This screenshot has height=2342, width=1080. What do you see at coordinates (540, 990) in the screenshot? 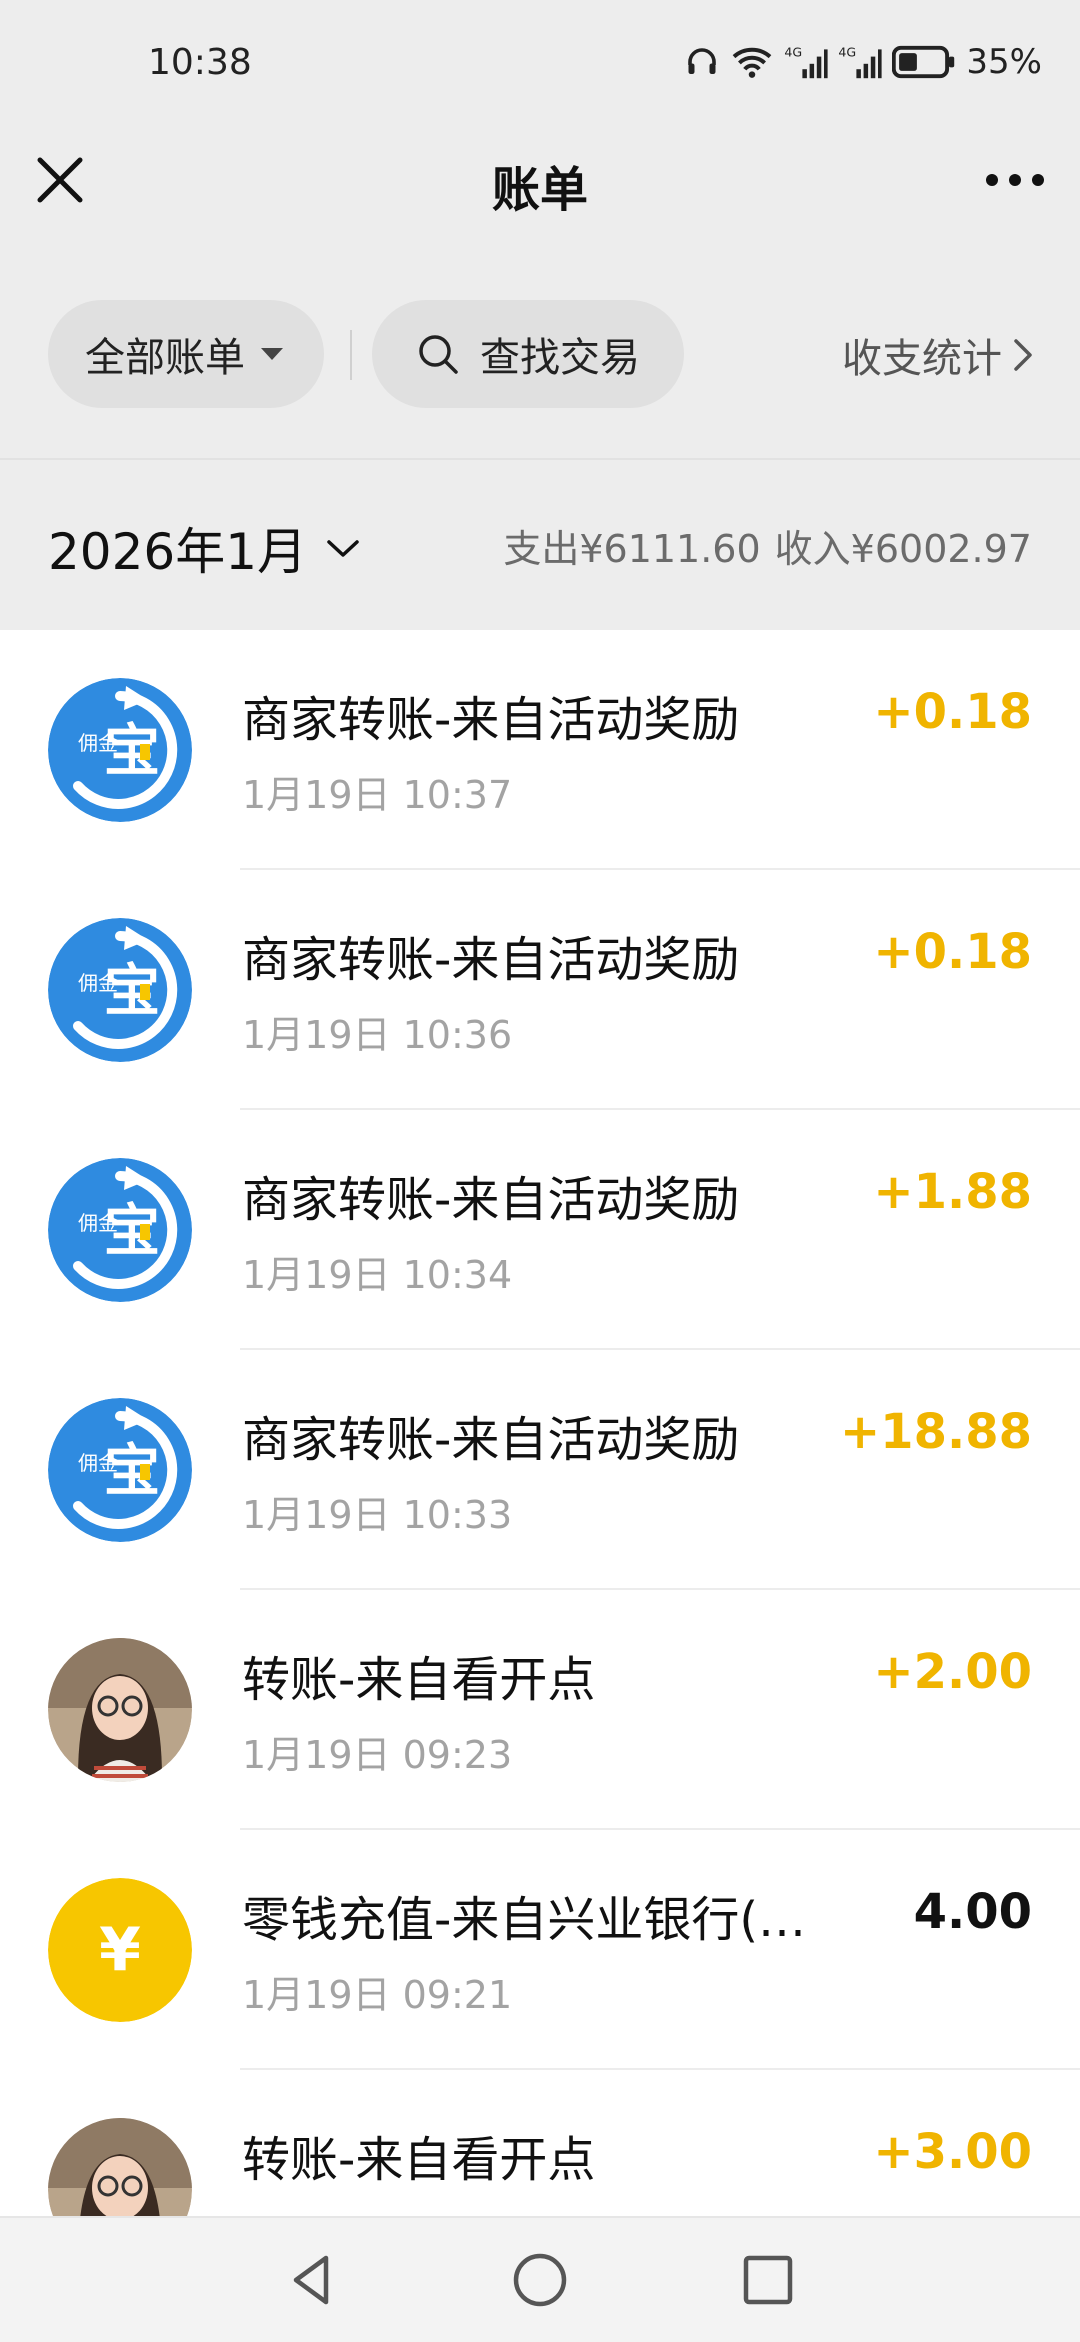
I see `transaction-row: 佣金宝商家转账-来自活动奖励 1月19日 10:36 +0.18` at bounding box center [540, 990].